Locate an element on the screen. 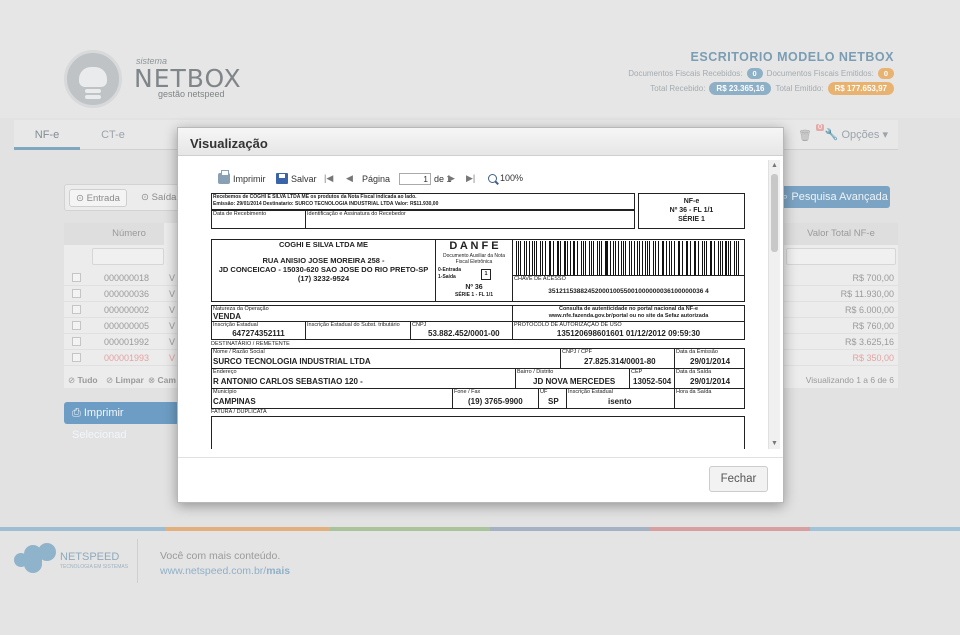 This screenshot has height=635, width=960. caret-down-icon: ▾ is located at coordinates (885, 135).